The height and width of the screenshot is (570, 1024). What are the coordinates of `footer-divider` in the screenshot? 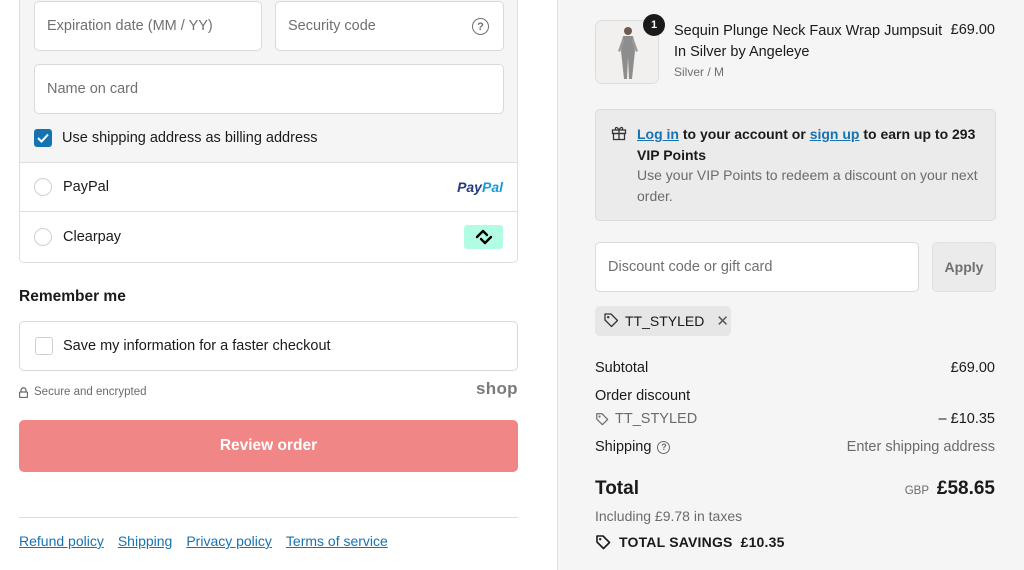 It's located at (268, 517).